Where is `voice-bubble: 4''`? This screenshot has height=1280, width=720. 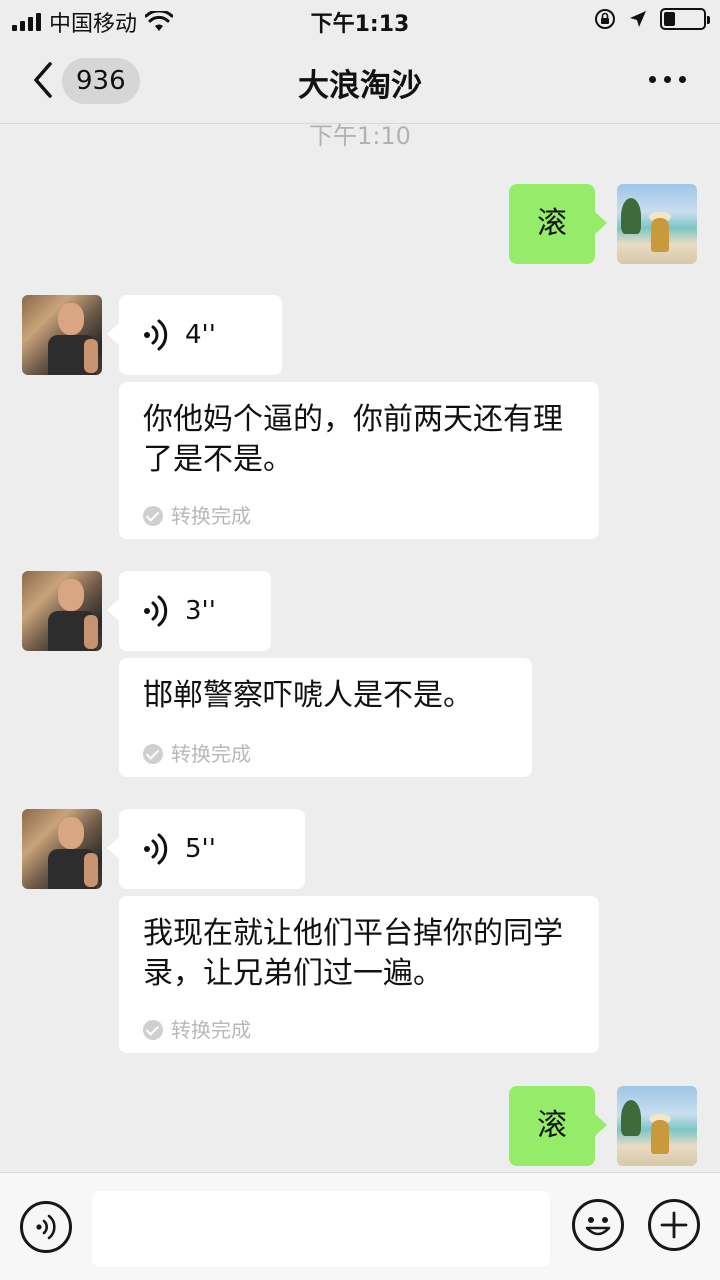
voice-bubble: 4'' is located at coordinates (194, 335).